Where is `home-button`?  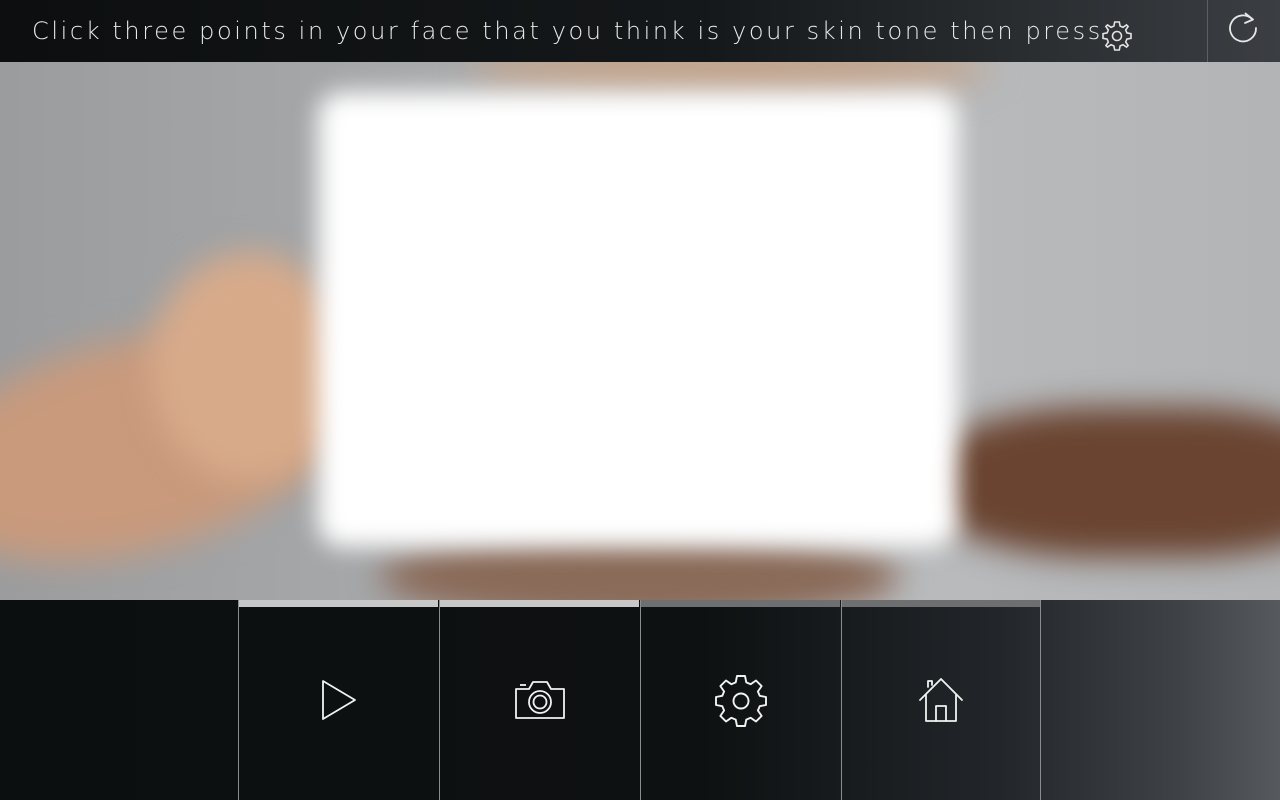
home-button is located at coordinates (941, 700).